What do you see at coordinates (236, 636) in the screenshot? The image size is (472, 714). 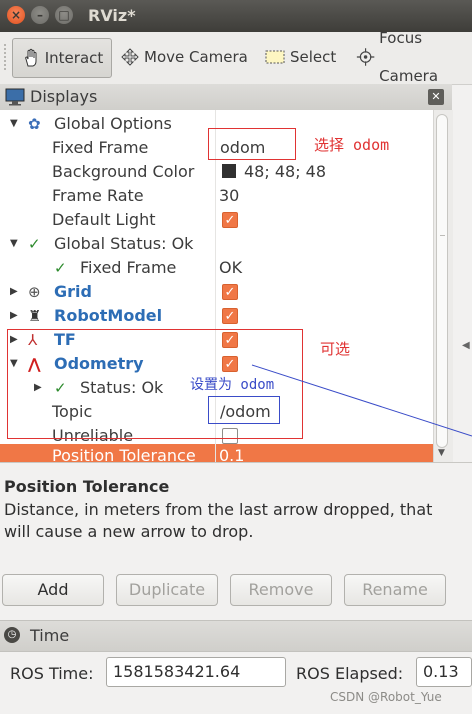 I see `time-panel-header: ◷ Time` at bounding box center [236, 636].